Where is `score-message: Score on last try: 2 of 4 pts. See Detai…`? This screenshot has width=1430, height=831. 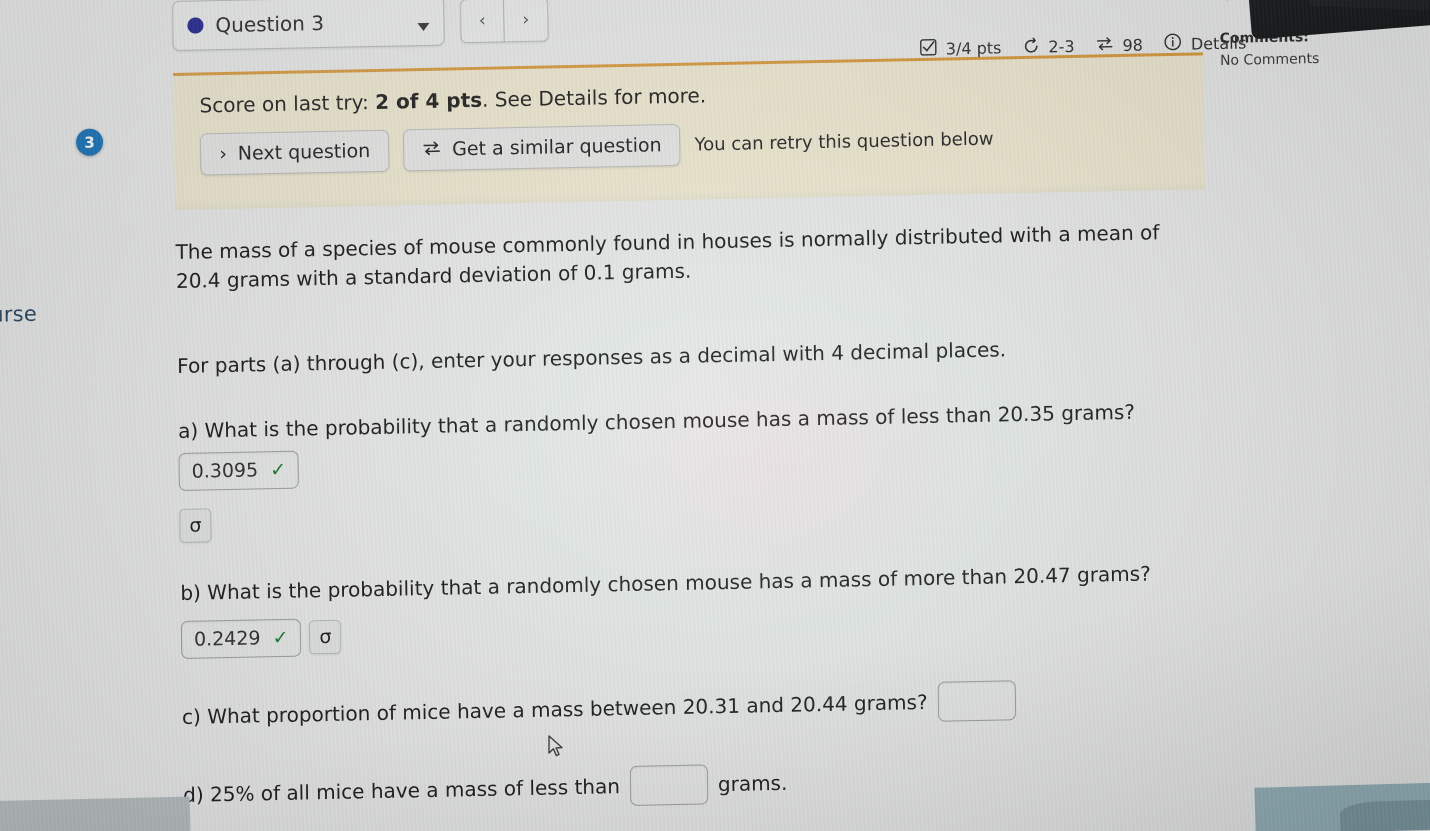
score-message: Score on last try: 2 of 4 pts. See Detai… is located at coordinates (701, 95).